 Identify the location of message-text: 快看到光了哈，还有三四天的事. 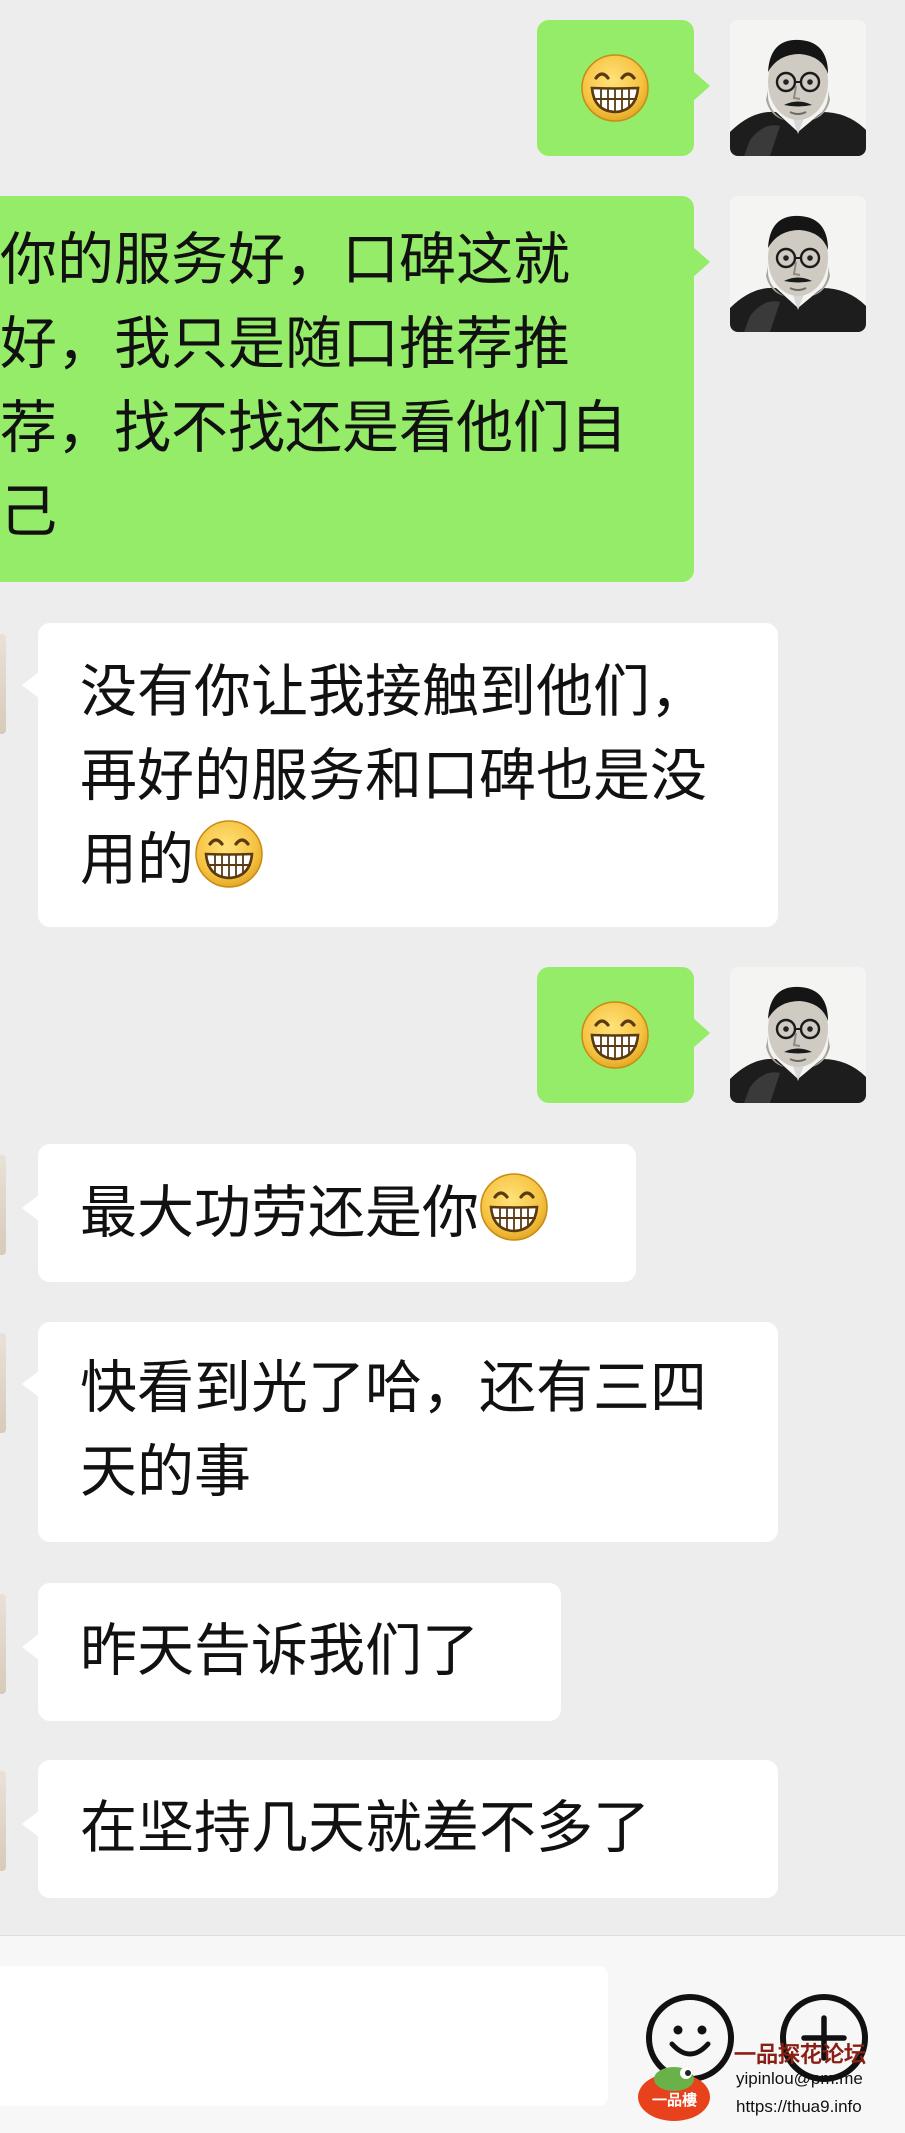
(393, 1430).